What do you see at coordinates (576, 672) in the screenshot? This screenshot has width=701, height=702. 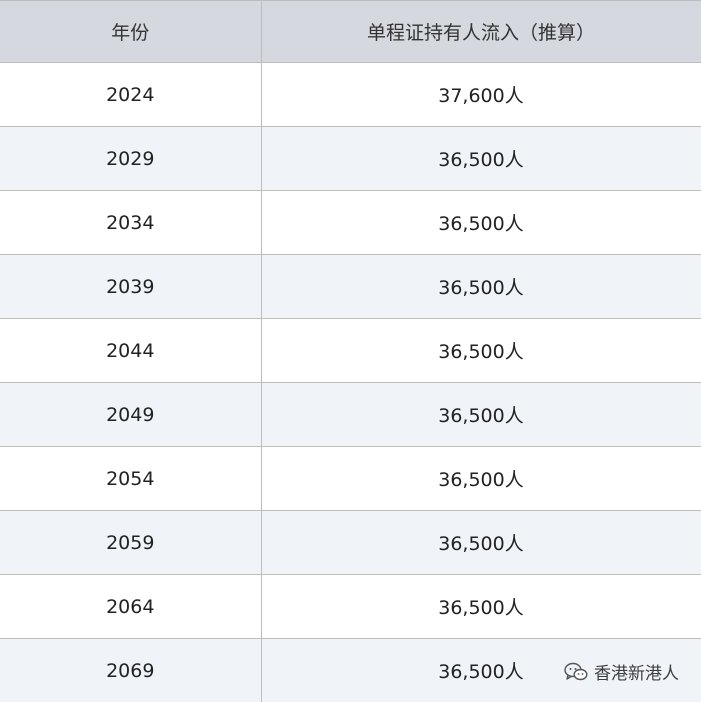 I see `wechat-icon` at bounding box center [576, 672].